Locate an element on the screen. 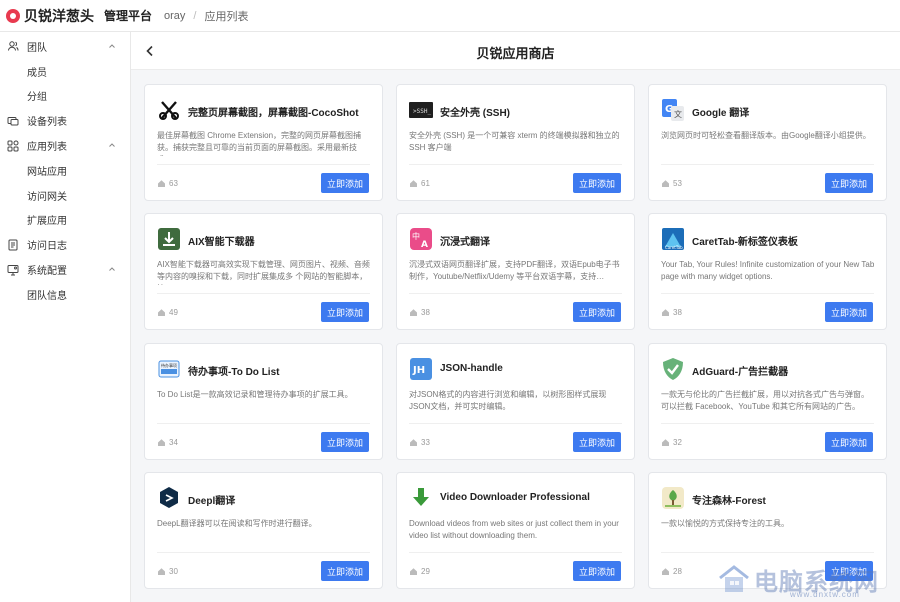 The width and height of the screenshot is (900, 602). popularity-value: 34 is located at coordinates (173, 442).